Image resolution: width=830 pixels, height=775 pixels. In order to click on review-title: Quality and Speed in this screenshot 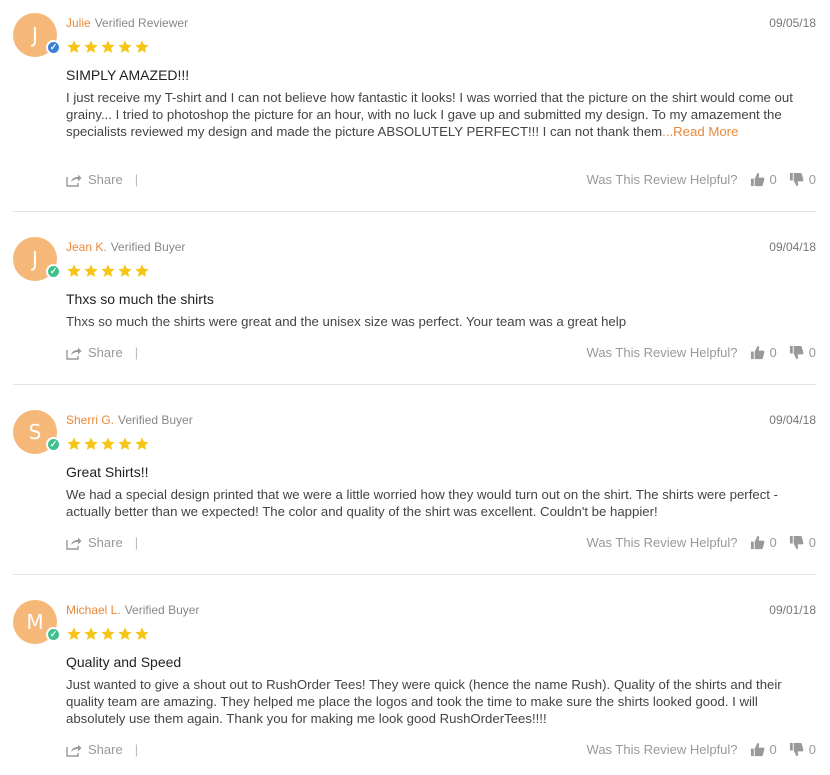, I will do `click(124, 662)`.